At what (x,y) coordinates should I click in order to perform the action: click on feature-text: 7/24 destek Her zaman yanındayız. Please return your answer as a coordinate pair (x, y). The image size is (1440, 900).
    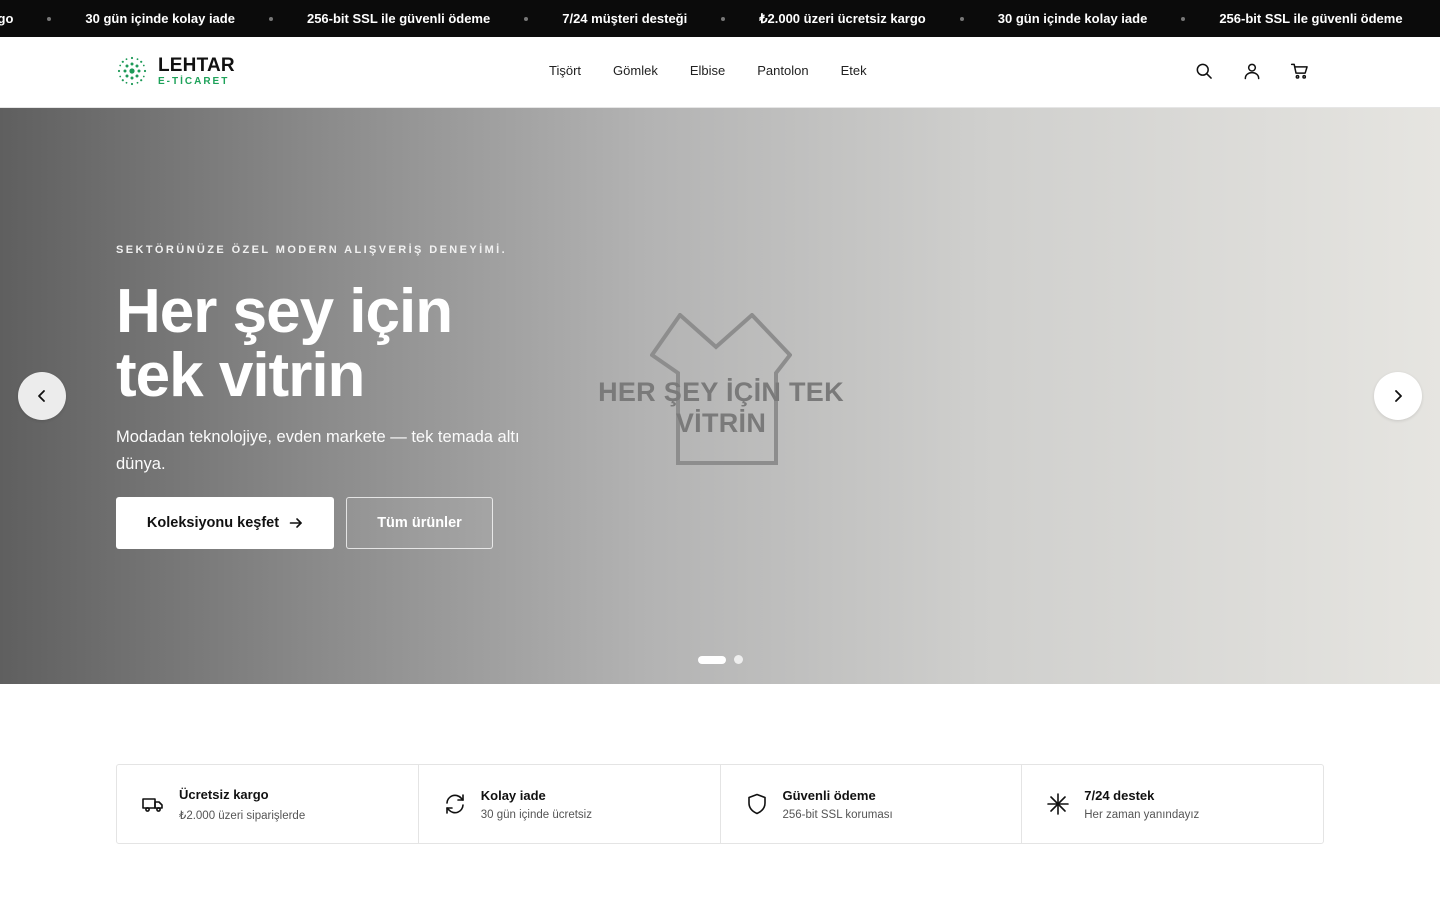
    Looking at the image, I should click on (1141, 804).